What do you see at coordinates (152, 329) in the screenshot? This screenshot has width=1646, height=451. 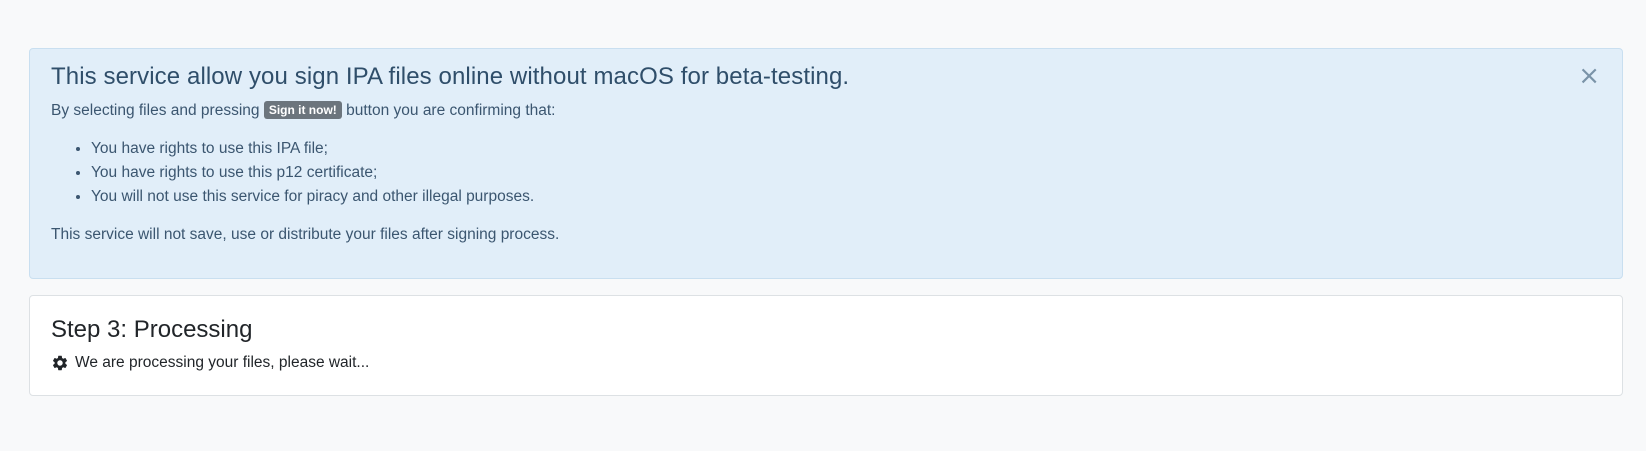 I see `step-title: Step 3: Processing` at bounding box center [152, 329].